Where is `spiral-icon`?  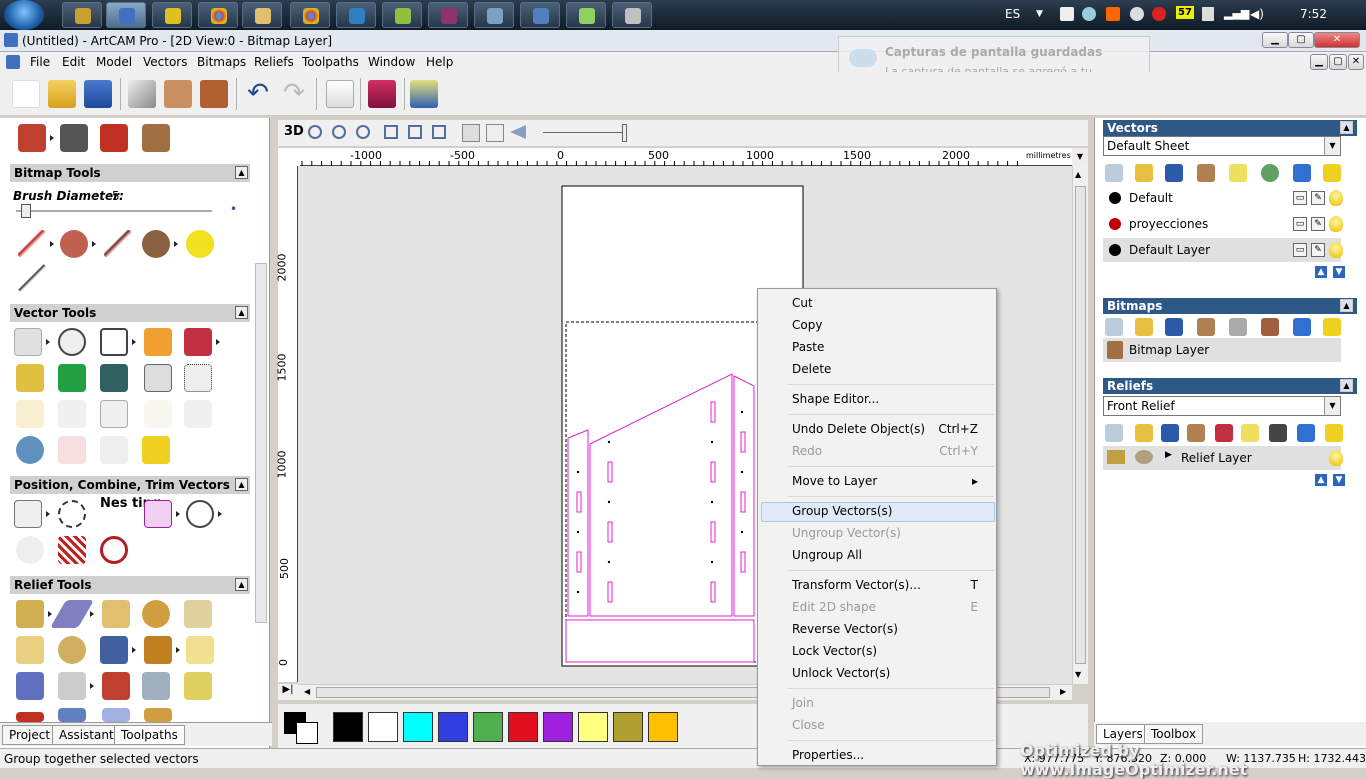 spiral-icon is located at coordinates (114, 550).